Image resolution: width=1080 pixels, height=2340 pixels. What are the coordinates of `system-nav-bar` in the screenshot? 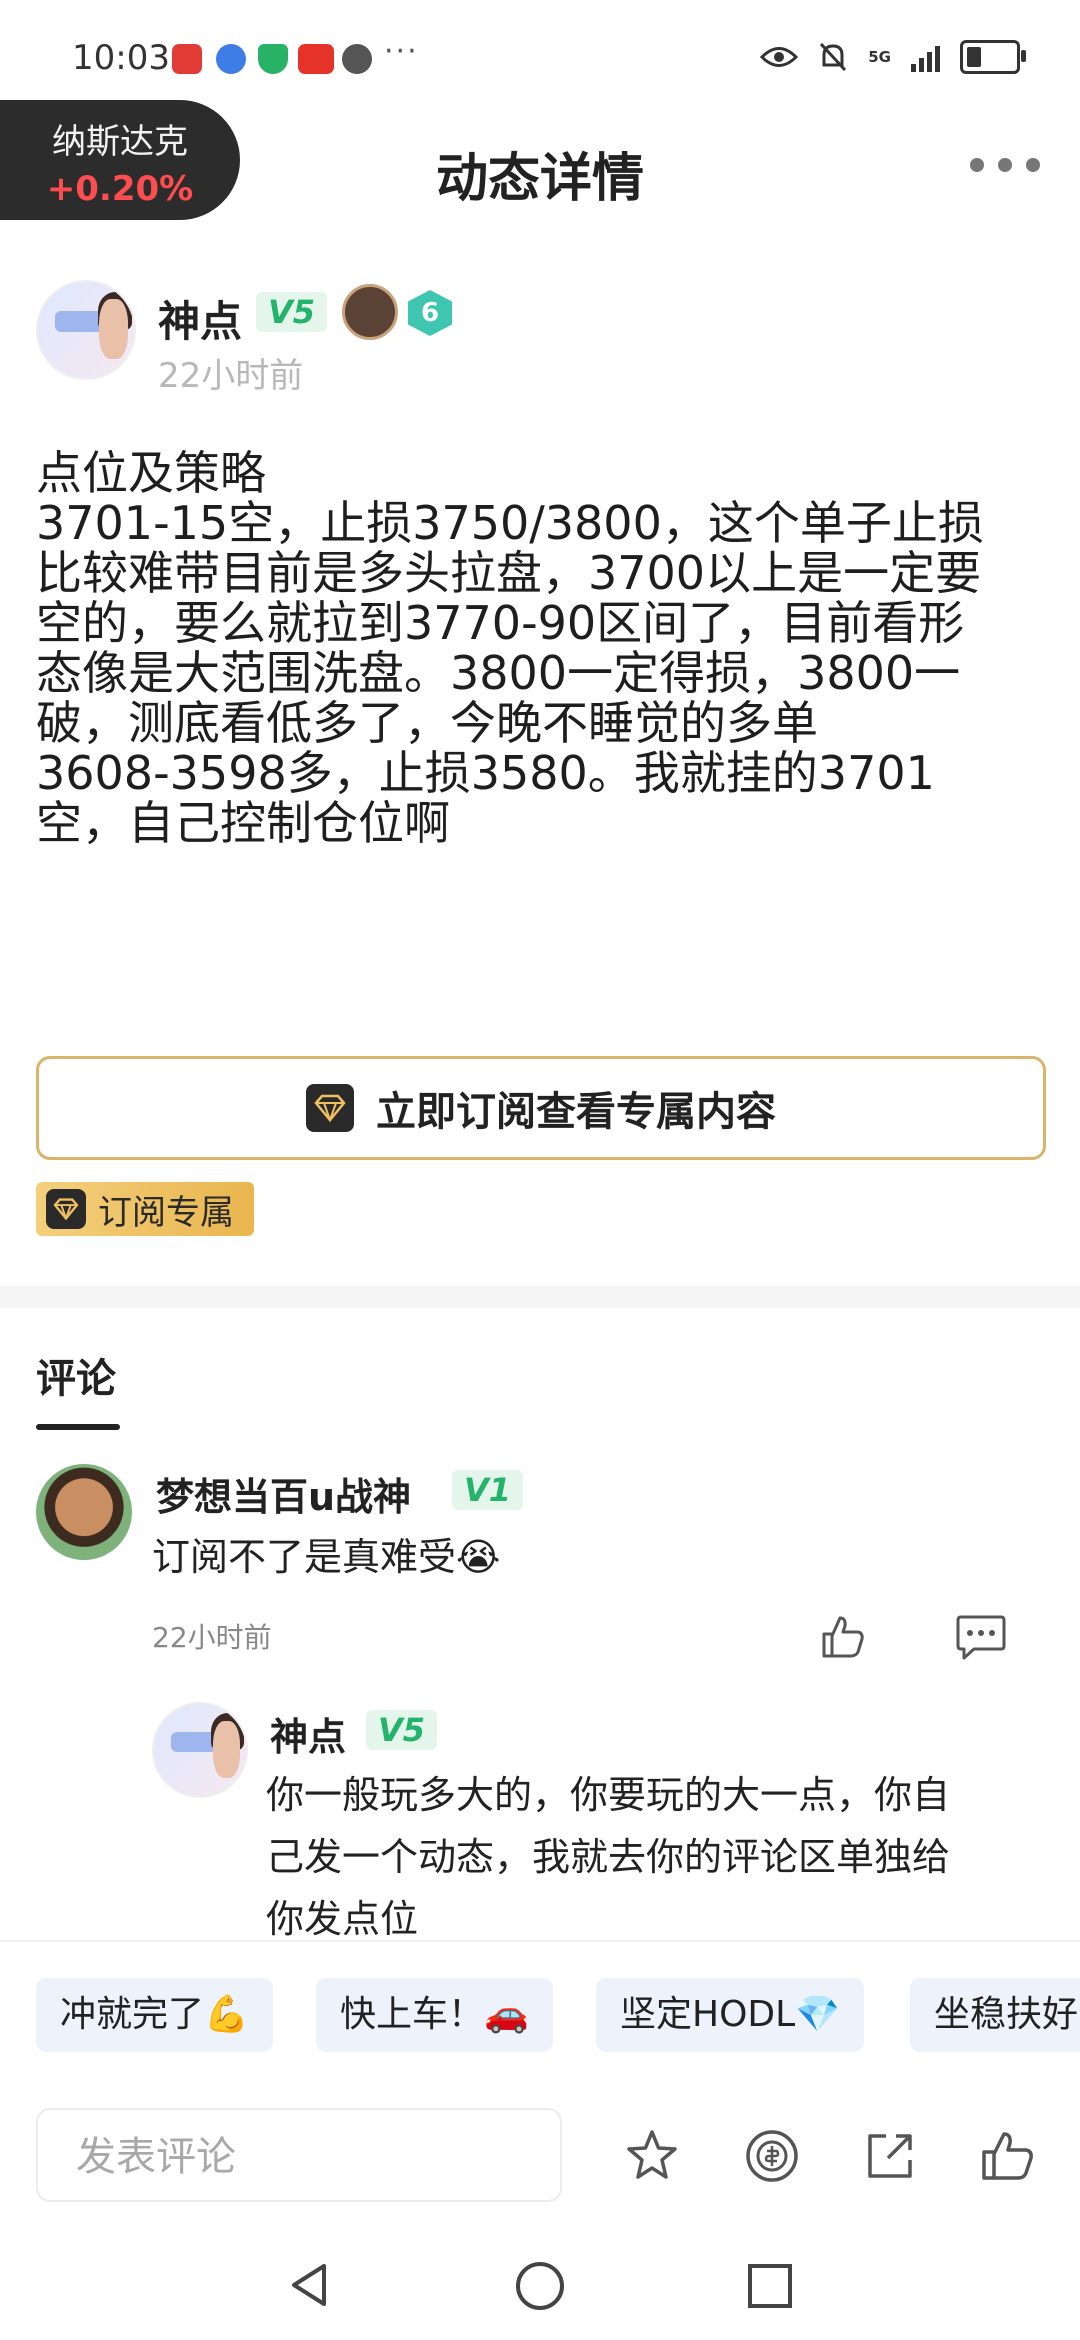 It's located at (540, 2285).